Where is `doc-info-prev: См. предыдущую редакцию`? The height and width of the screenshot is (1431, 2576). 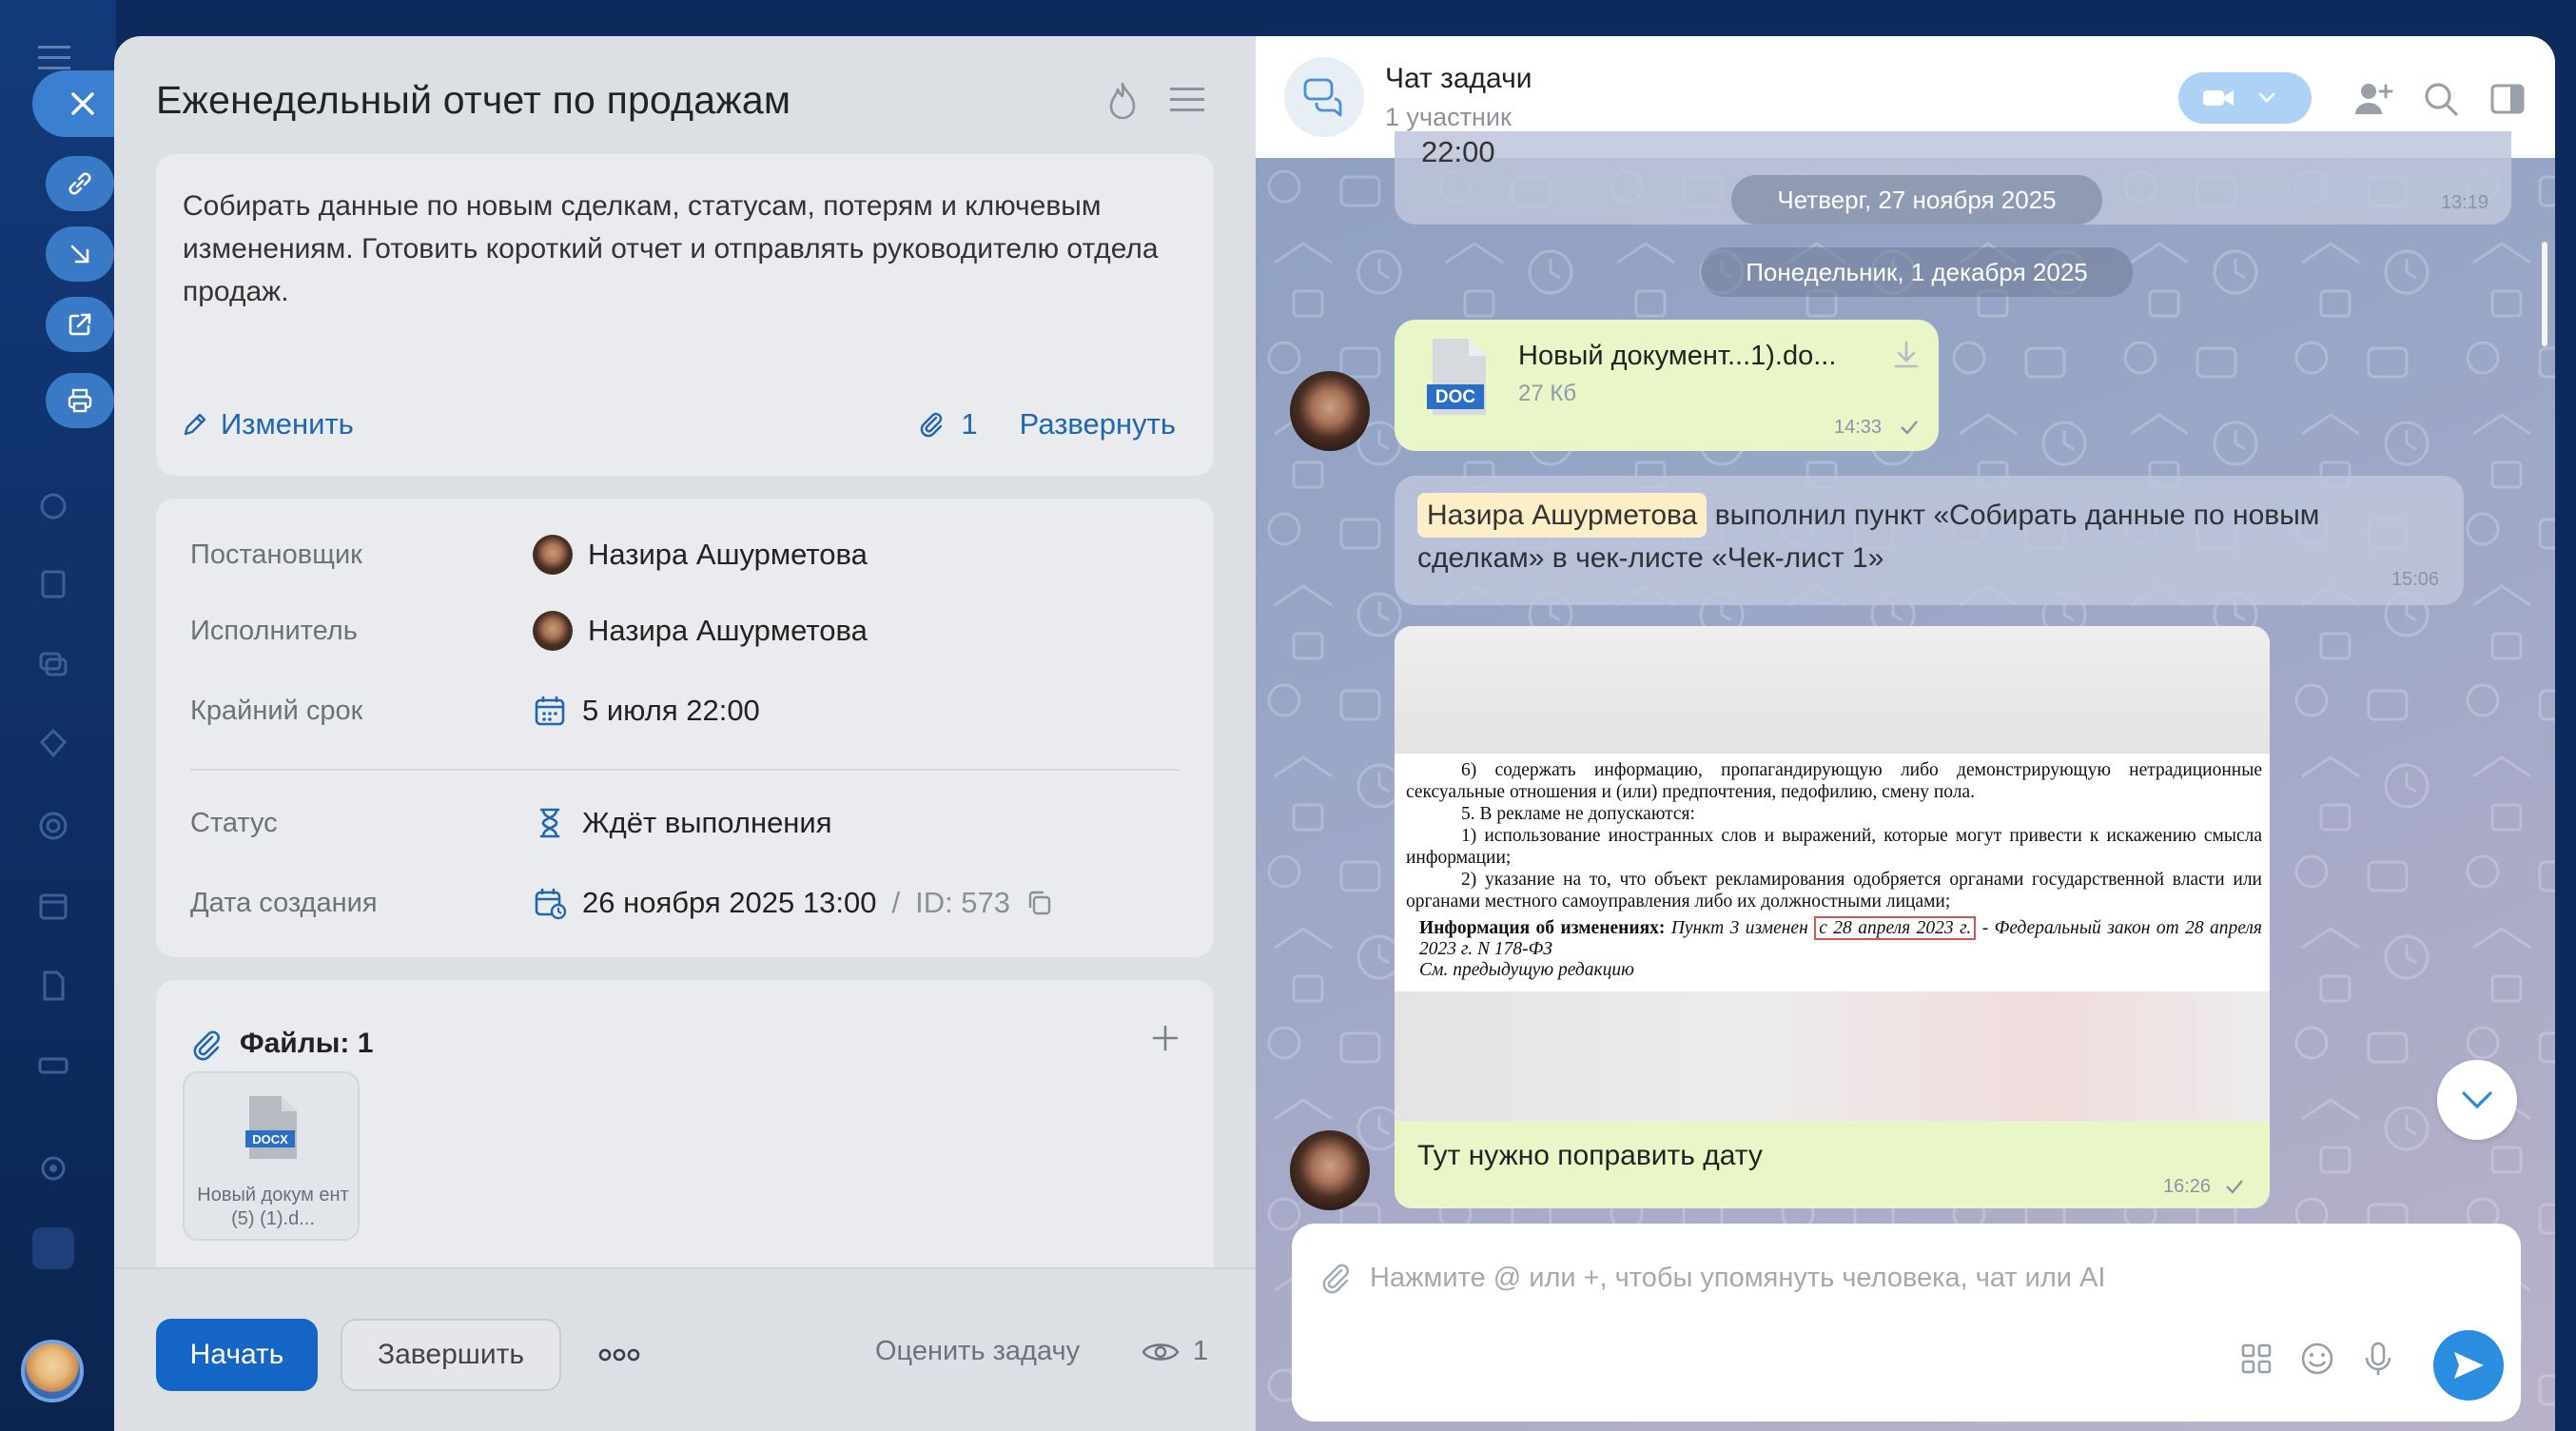 doc-info-prev: См. предыдущую редакцию is located at coordinates (1527, 970).